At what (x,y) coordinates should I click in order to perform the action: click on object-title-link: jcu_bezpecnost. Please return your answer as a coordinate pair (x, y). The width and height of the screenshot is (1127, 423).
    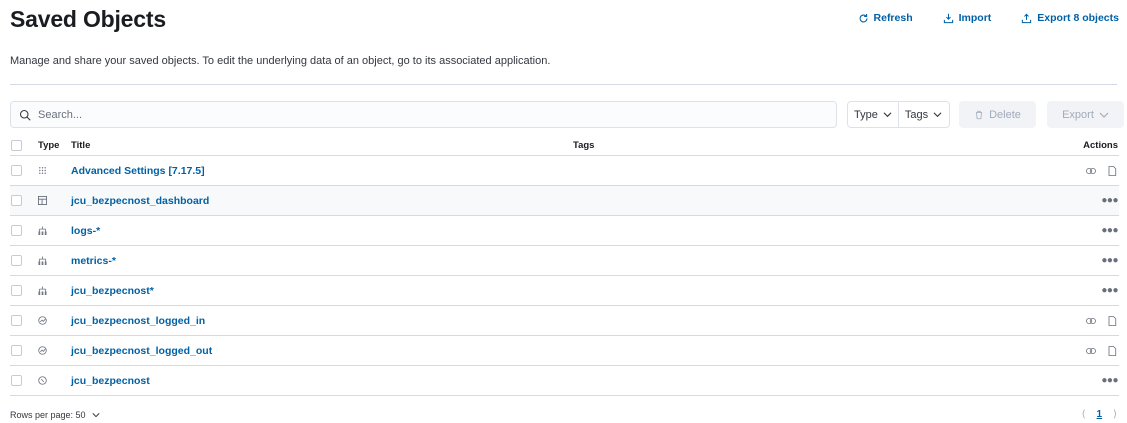
    Looking at the image, I should click on (322, 381).